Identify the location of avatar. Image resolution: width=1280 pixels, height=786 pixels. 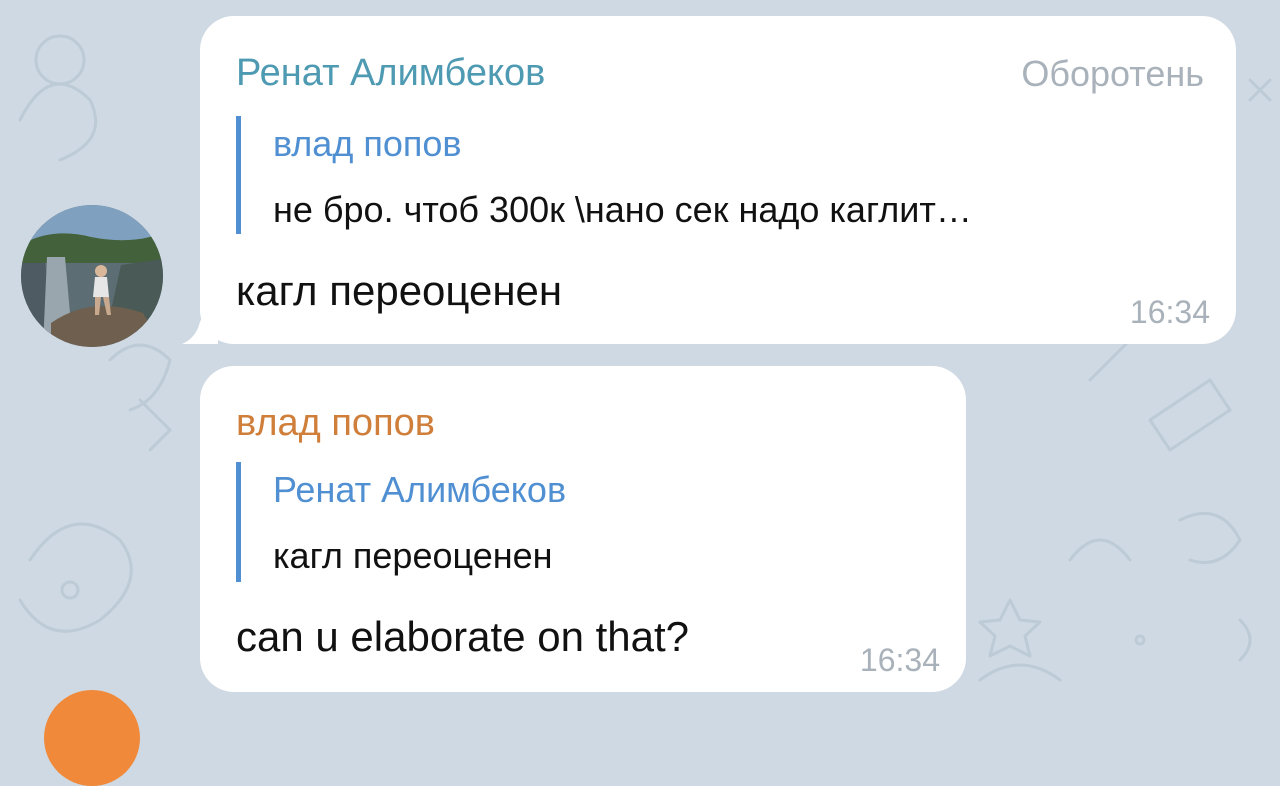
(92, 276).